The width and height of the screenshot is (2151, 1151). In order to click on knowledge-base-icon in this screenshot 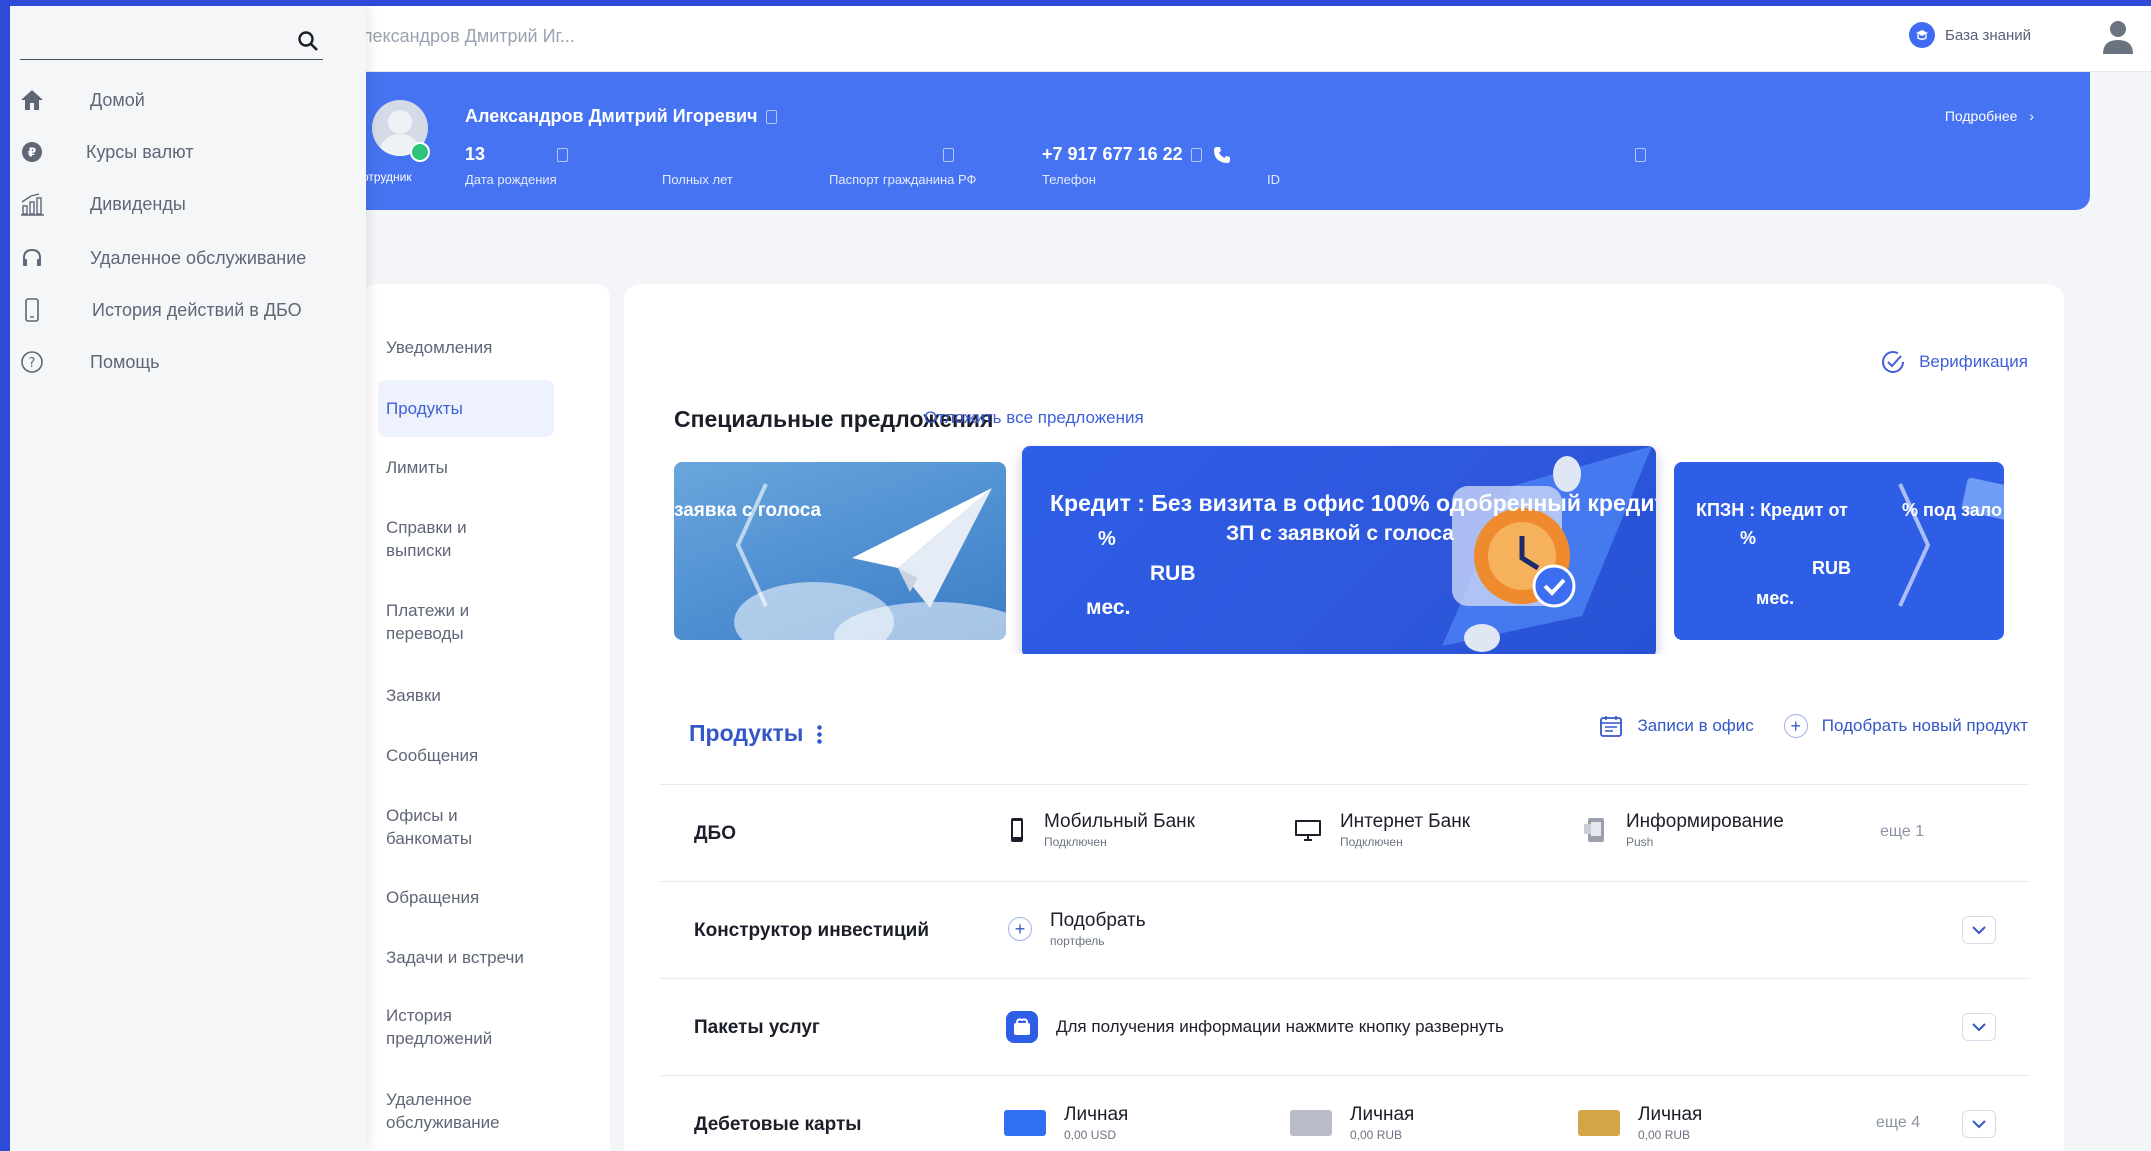, I will do `click(1922, 35)`.